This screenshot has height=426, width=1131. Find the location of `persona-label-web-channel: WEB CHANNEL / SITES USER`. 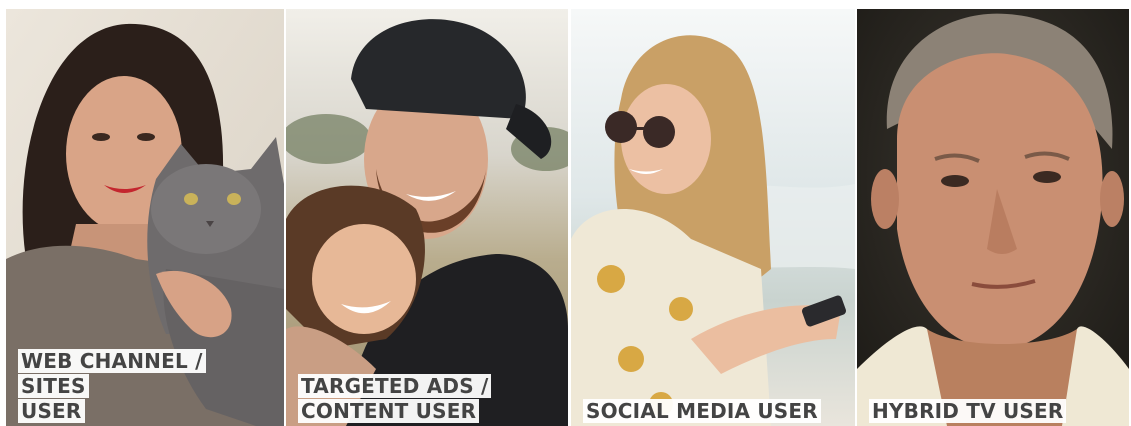

persona-label-web-channel: WEB CHANNEL / SITES USER is located at coordinates (145, 386).